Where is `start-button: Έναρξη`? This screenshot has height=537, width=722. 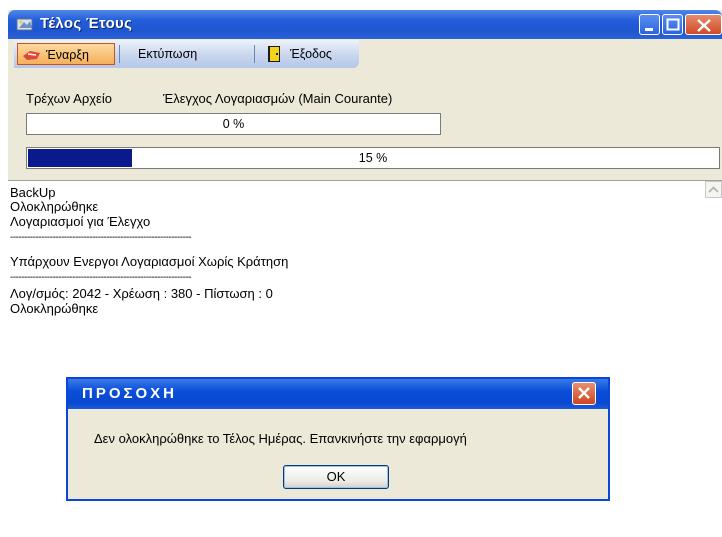
start-button: Έναρξη is located at coordinates (66, 54).